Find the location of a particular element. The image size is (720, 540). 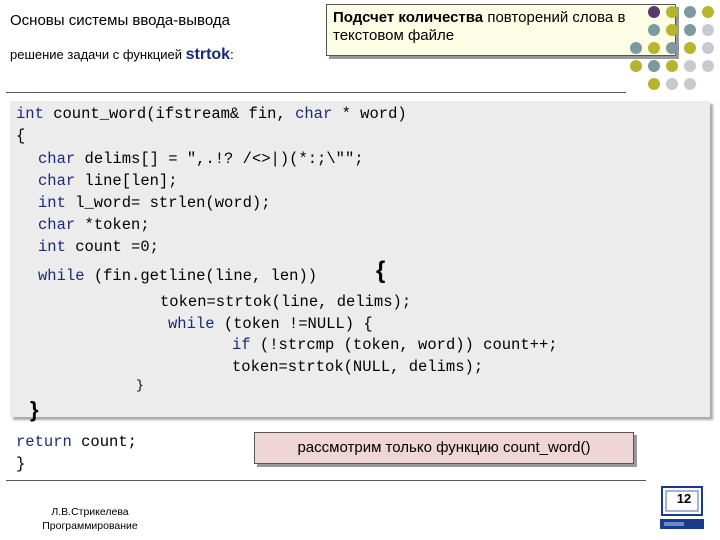

close-brace-while: } is located at coordinates (34, 409).